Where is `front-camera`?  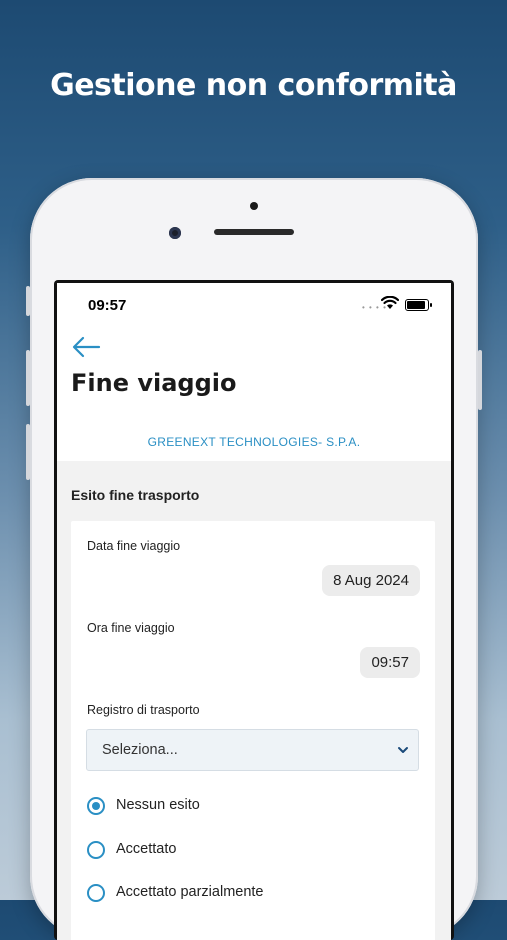 front-camera is located at coordinates (175, 233).